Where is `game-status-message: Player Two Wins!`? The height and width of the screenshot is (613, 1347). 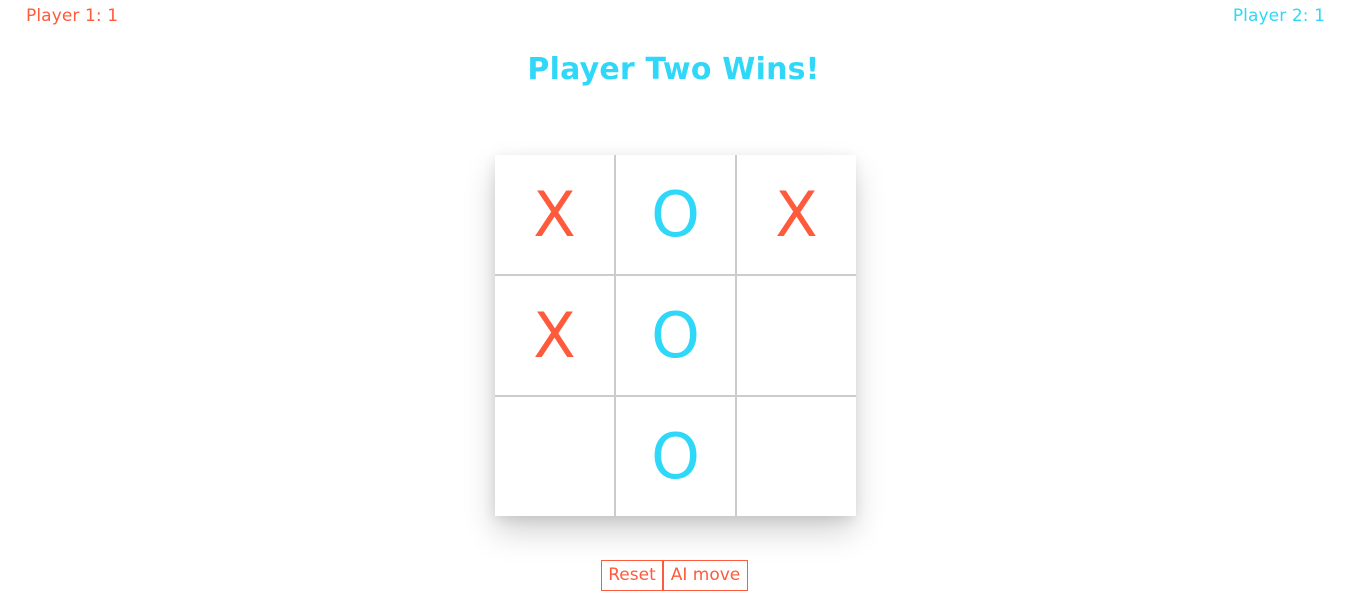
game-status-message: Player Two Wins! is located at coordinates (673, 69).